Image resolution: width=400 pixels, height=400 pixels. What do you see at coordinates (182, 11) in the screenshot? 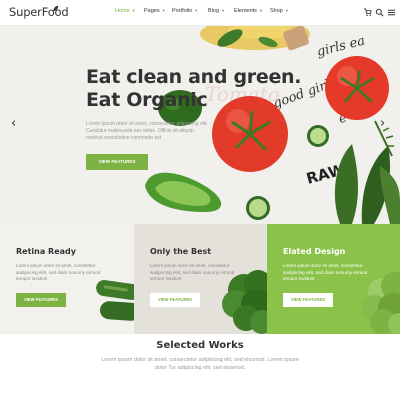
I see `nav-item-label: Portfolio` at bounding box center [182, 11].